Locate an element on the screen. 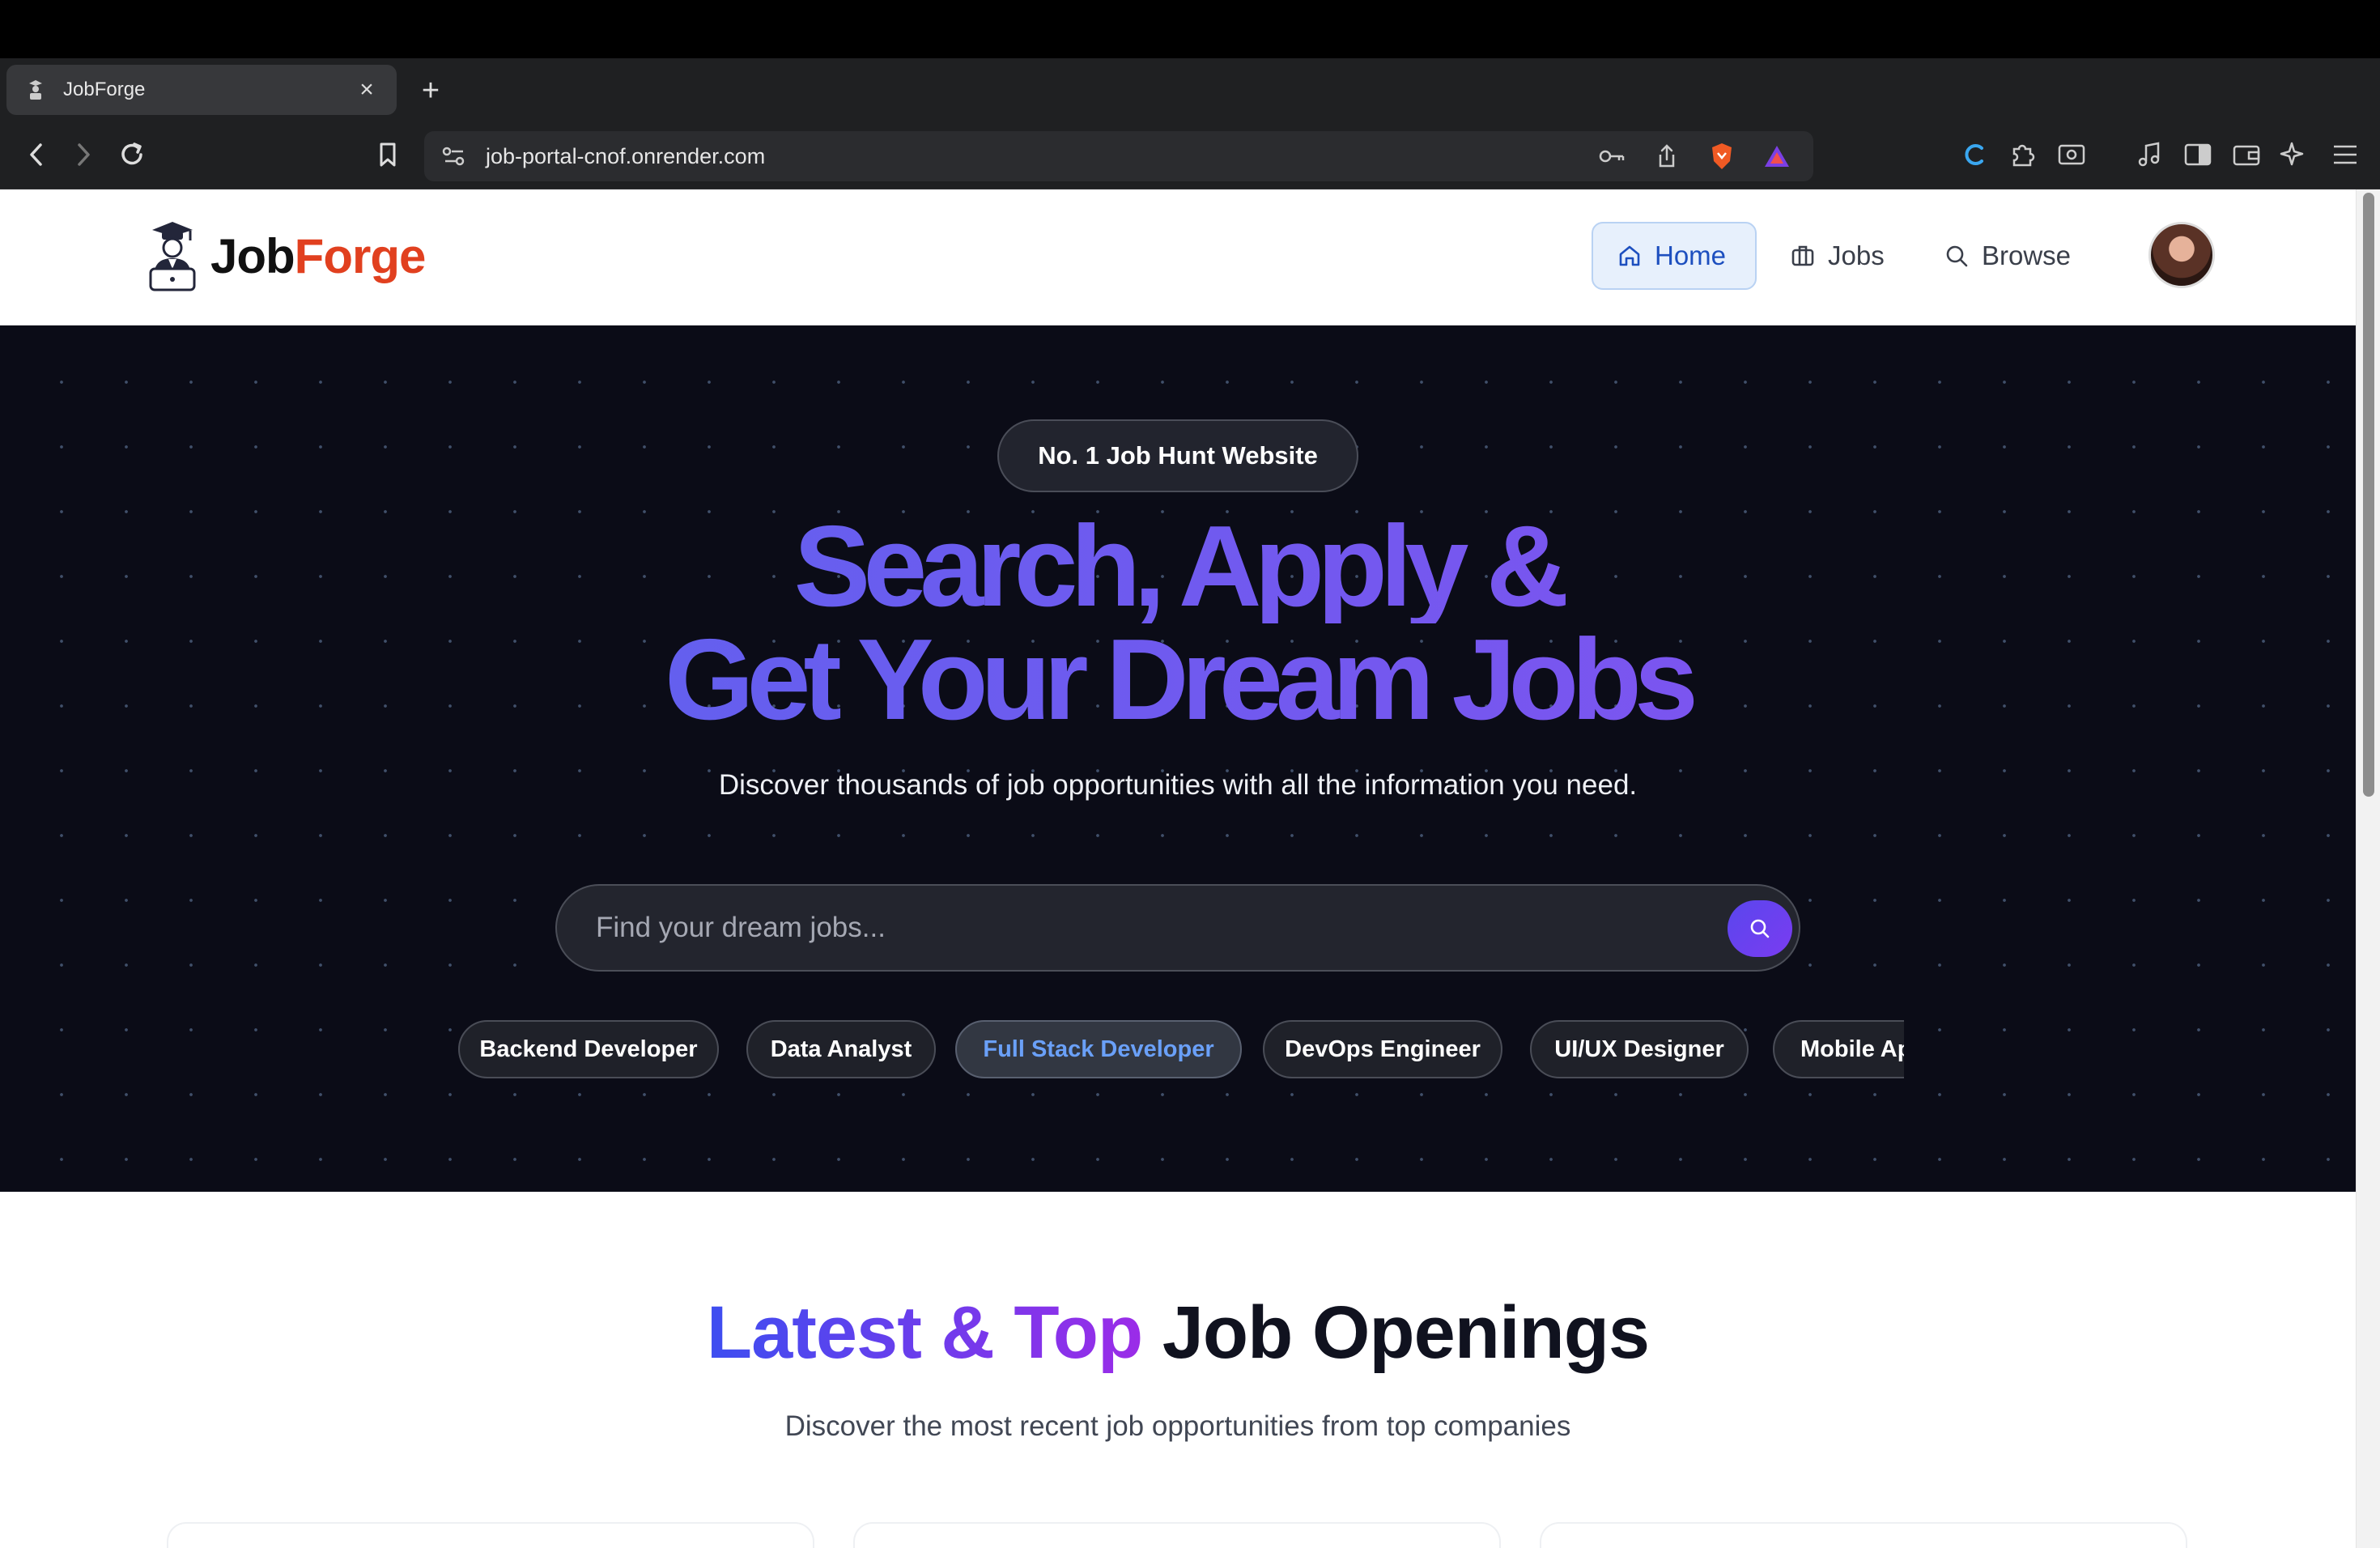 This screenshot has height=1548, width=2380. browser-tab-strip: JobForge × is located at coordinates (1190, 91).